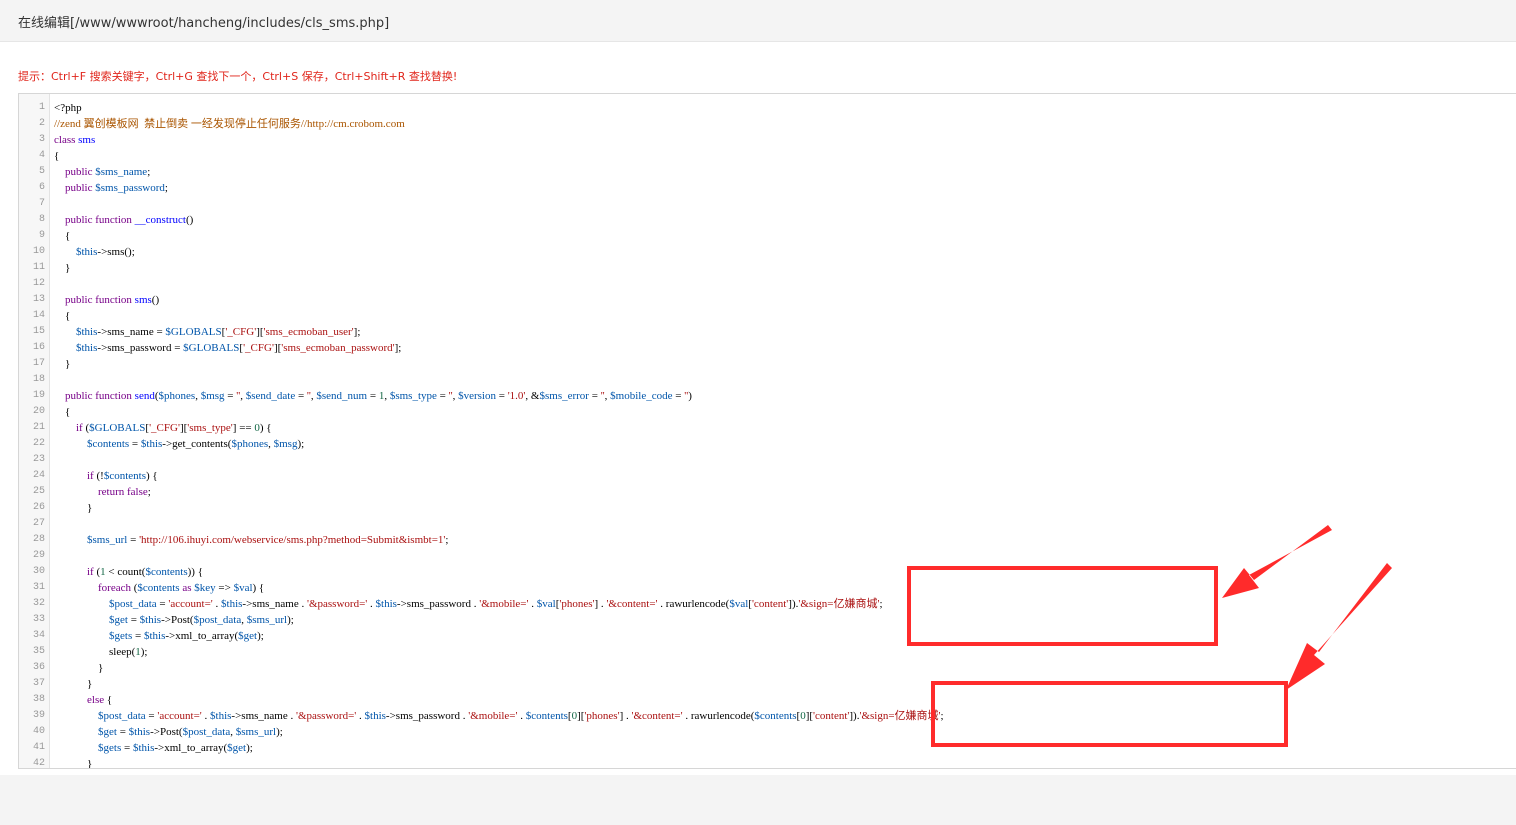 The width and height of the screenshot is (1516, 825). I want to click on code-text: public function __construct(), so click(123, 220).